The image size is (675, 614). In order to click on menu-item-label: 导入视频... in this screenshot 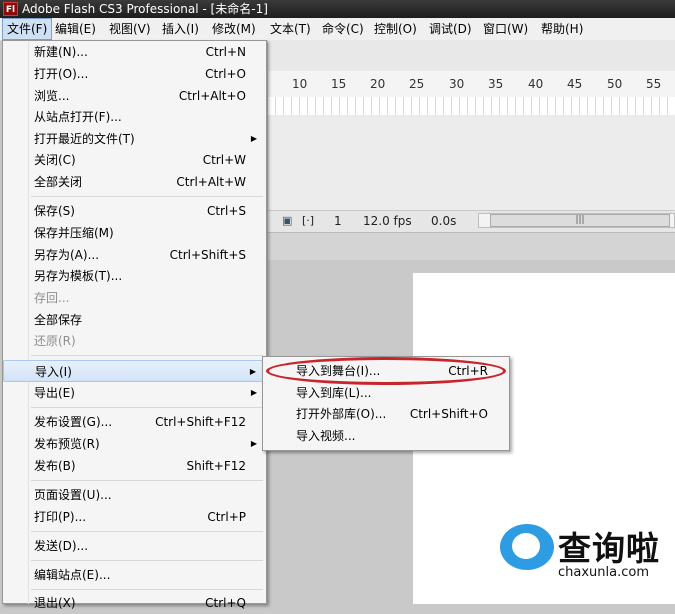, I will do `click(326, 436)`.